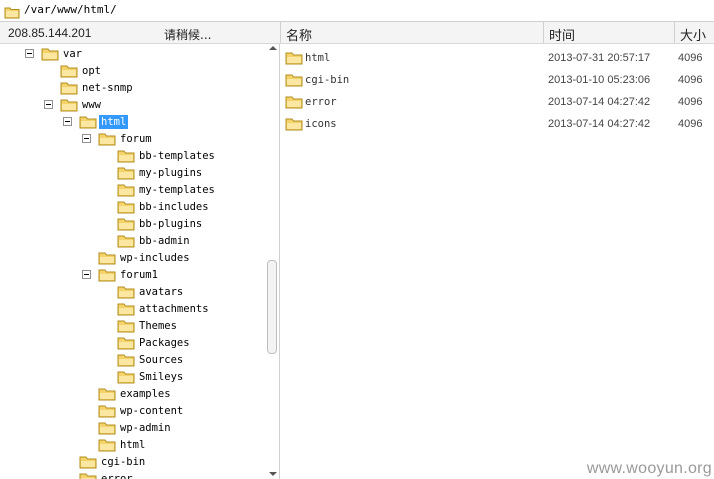 The image size is (714, 479). Describe the element at coordinates (693, 34) in the screenshot. I see `column-header-size: 大小` at that location.